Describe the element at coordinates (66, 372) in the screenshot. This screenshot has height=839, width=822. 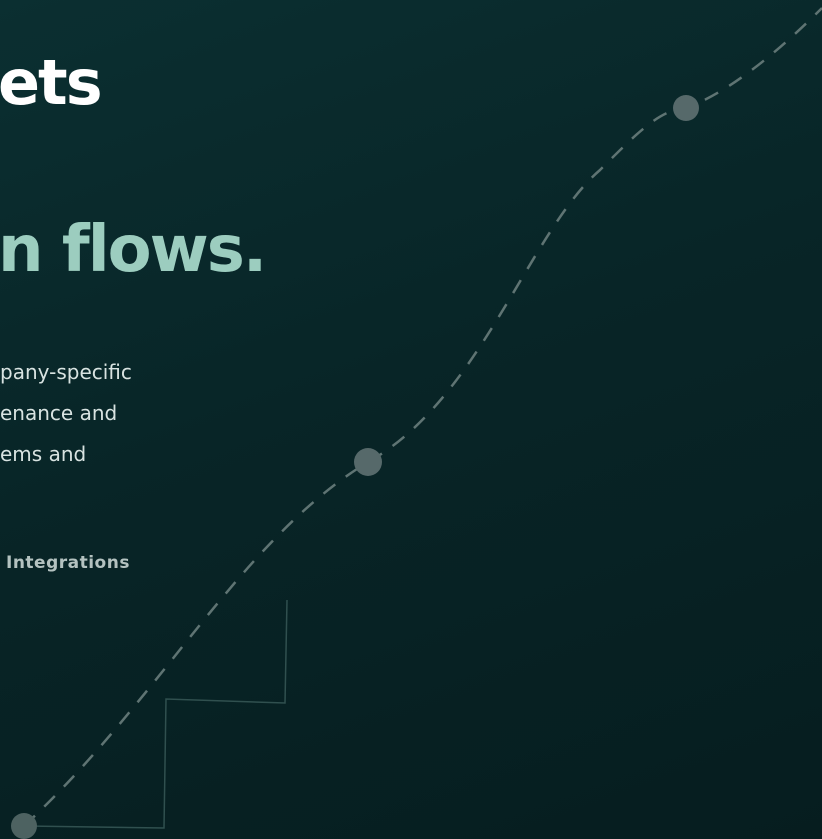
I see `description-line: pany-specific` at that location.